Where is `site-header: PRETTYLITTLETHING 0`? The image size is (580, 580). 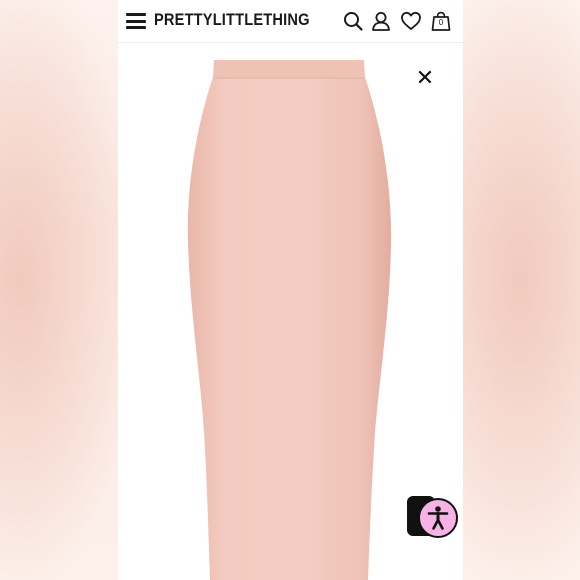 site-header: PRETTYLITTLETHING 0 is located at coordinates (290, 21).